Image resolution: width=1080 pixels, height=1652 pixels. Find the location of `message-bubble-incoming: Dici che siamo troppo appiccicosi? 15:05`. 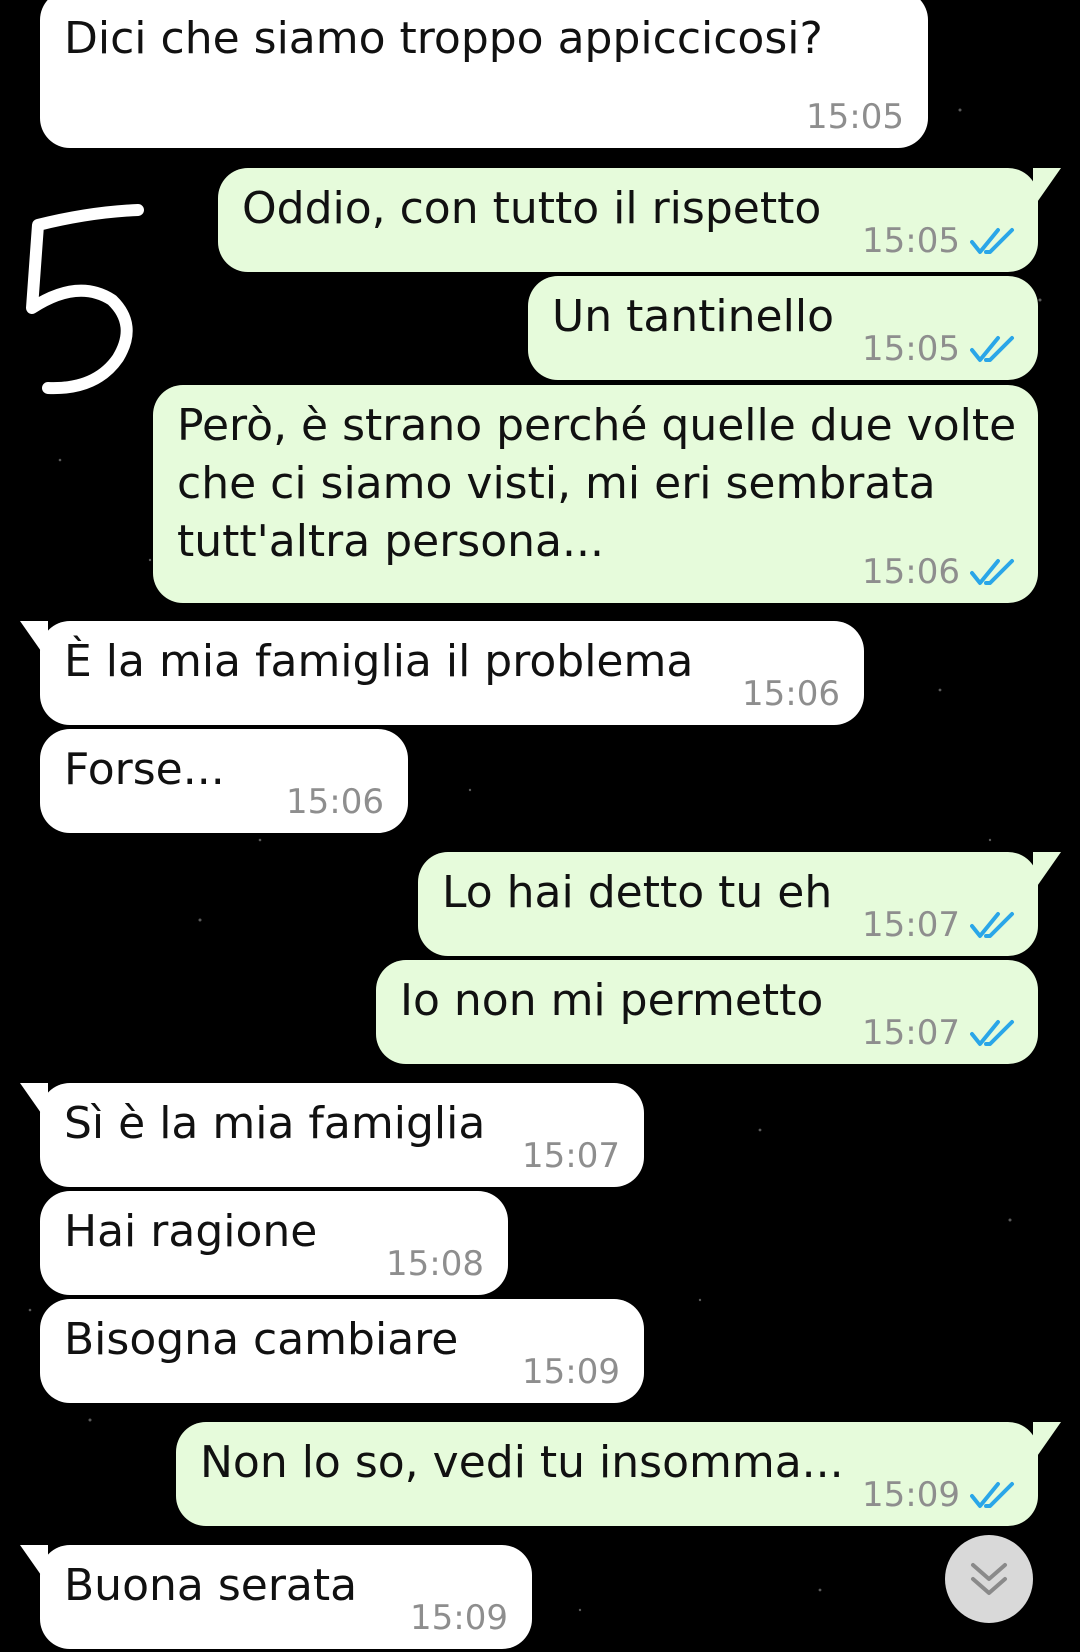

message-bubble-incoming: Dici che siamo troppo appiccicosi? 15:05 is located at coordinates (484, 74).